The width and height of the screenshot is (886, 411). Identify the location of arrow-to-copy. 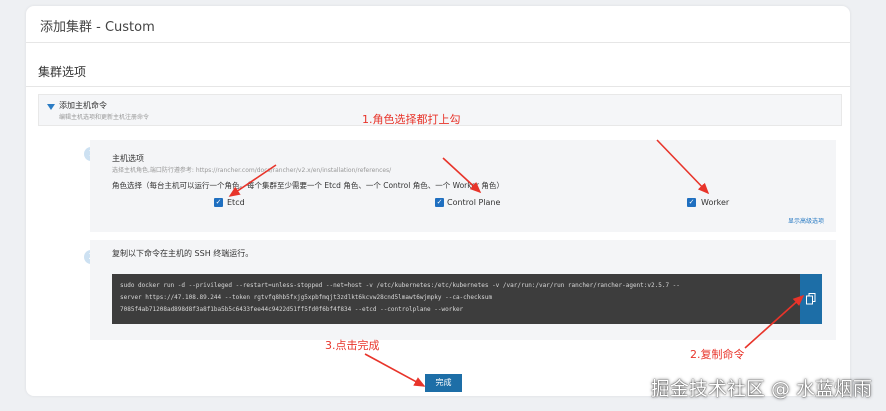
(774, 321).